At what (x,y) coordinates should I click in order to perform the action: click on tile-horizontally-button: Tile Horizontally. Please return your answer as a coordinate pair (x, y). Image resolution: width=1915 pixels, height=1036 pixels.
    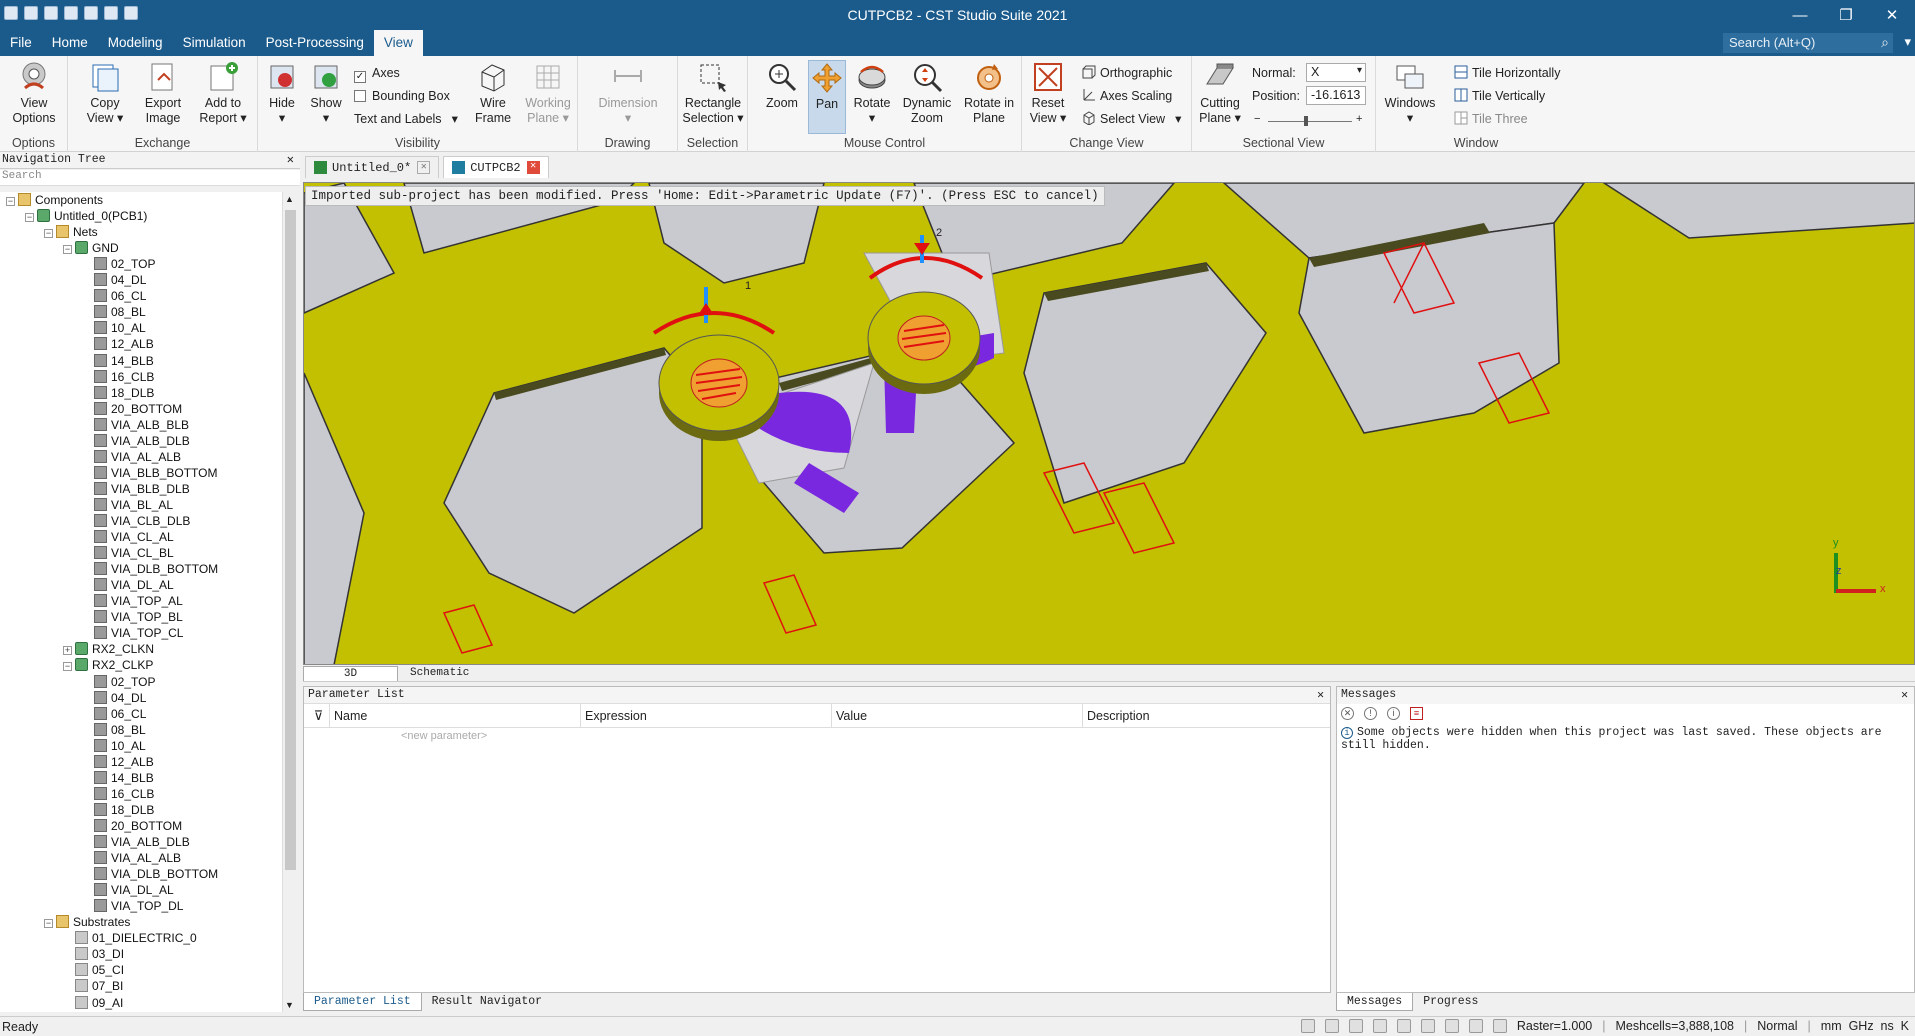
    Looking at the image, I should click on (1507, 73).